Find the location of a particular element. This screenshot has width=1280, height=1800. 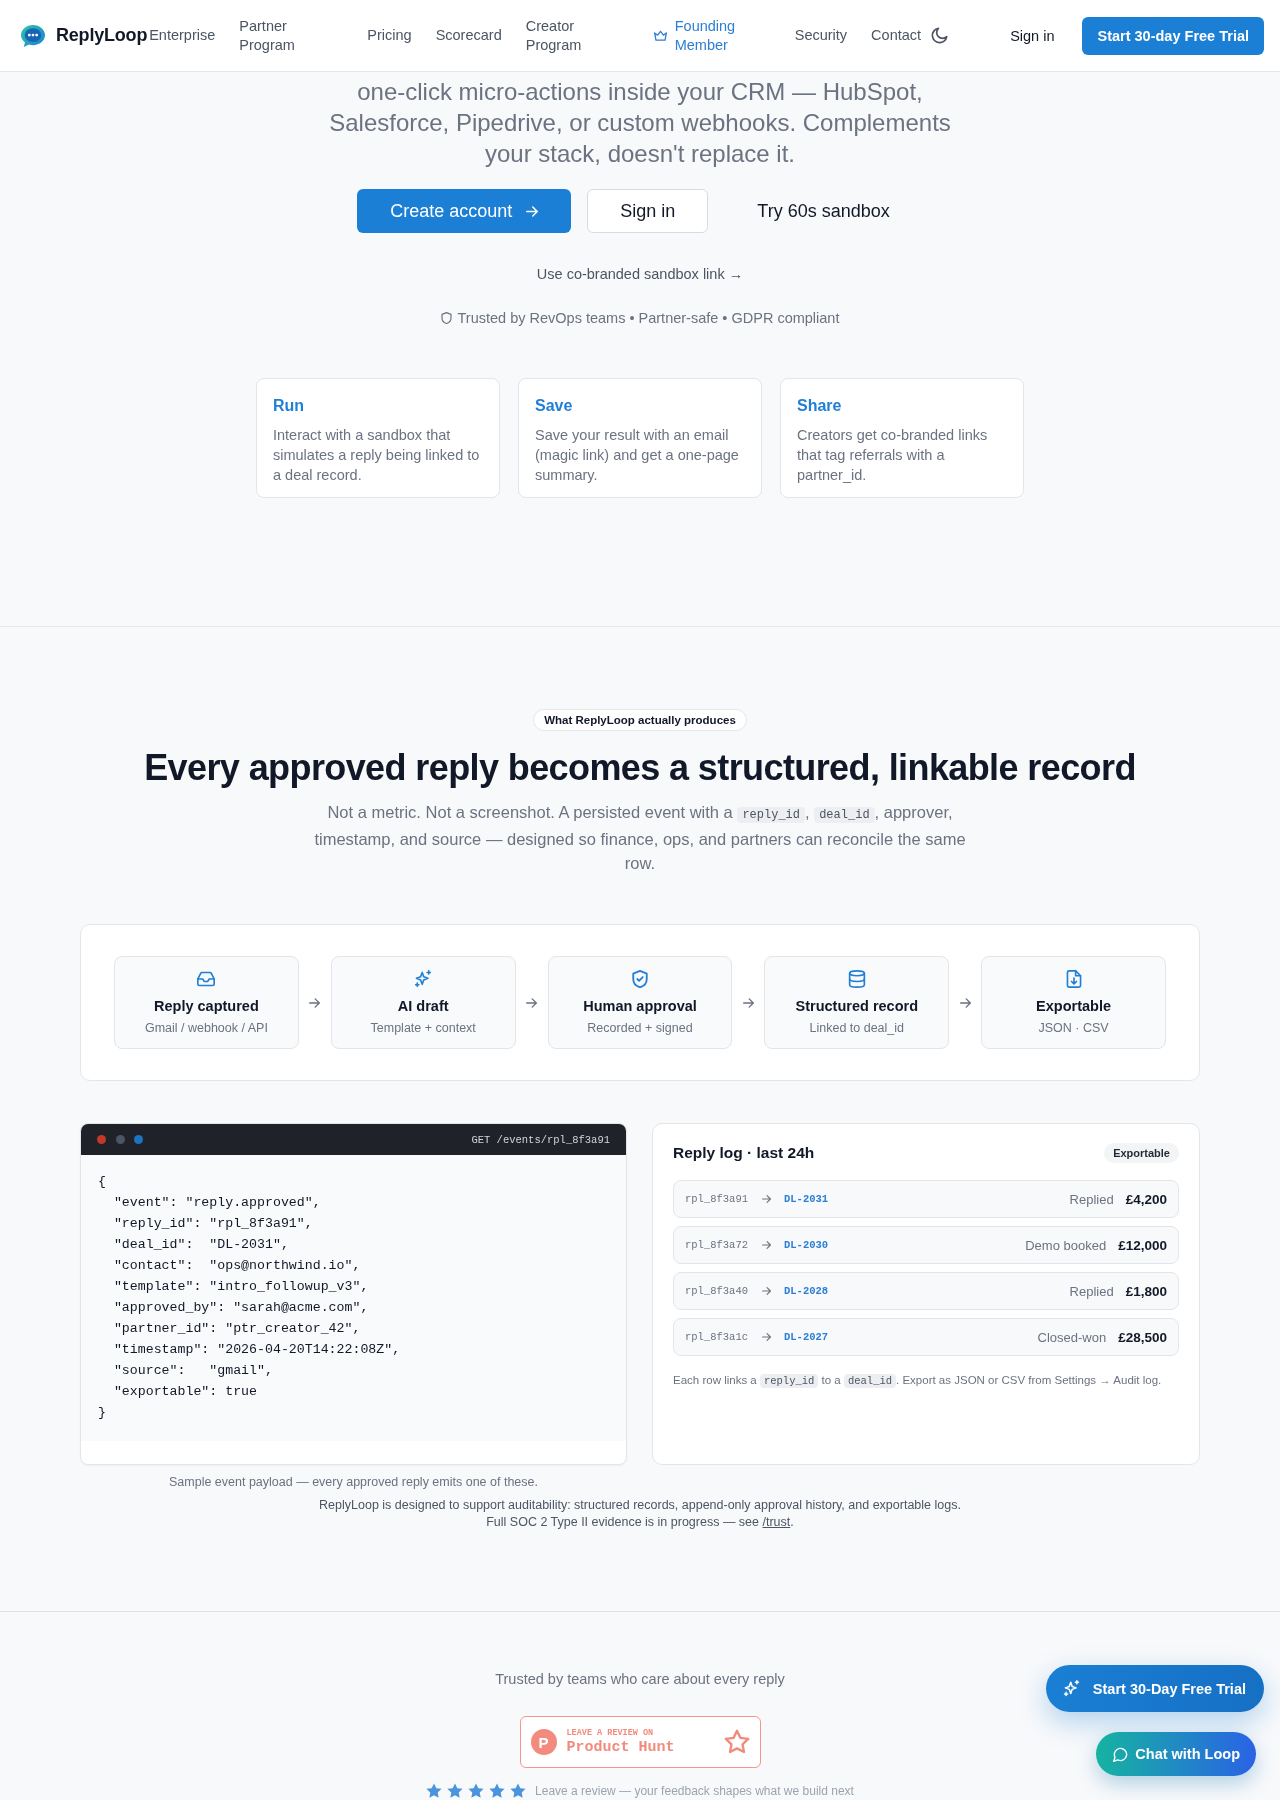

amount-text: £28,500 is located at coordinates (1142, 1337).